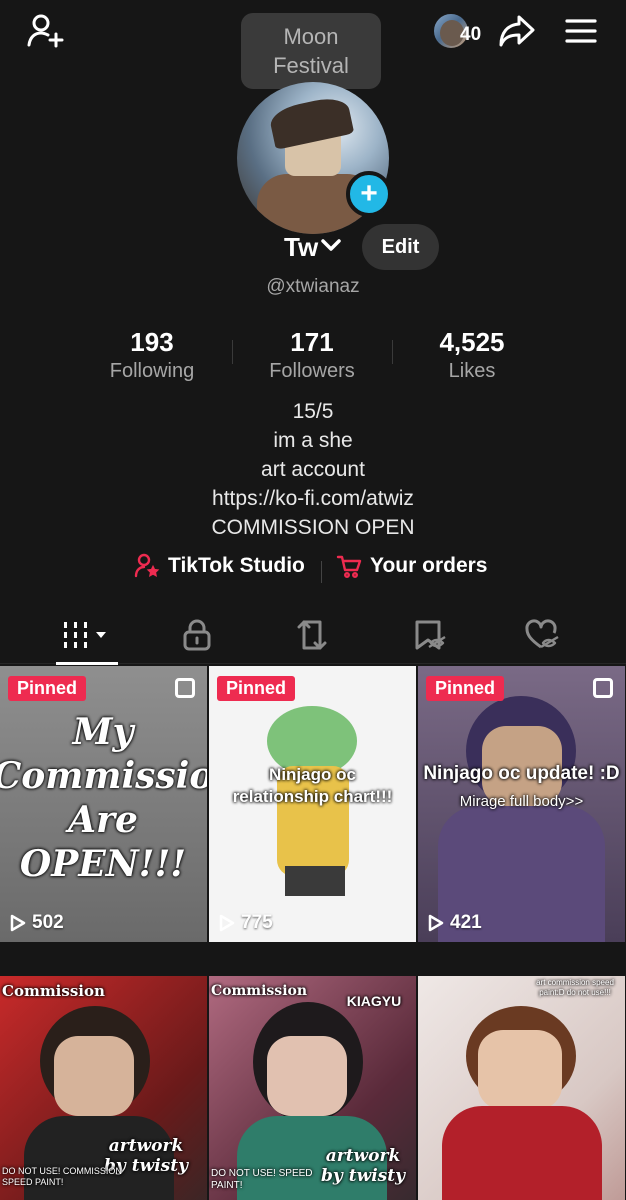 The width and height of the screenshot is (626, 1200). What do you see at coordinates (400, 247) in the screenshot?
I see `edit-profile-button: Edit` at bounding box center [400, 247].